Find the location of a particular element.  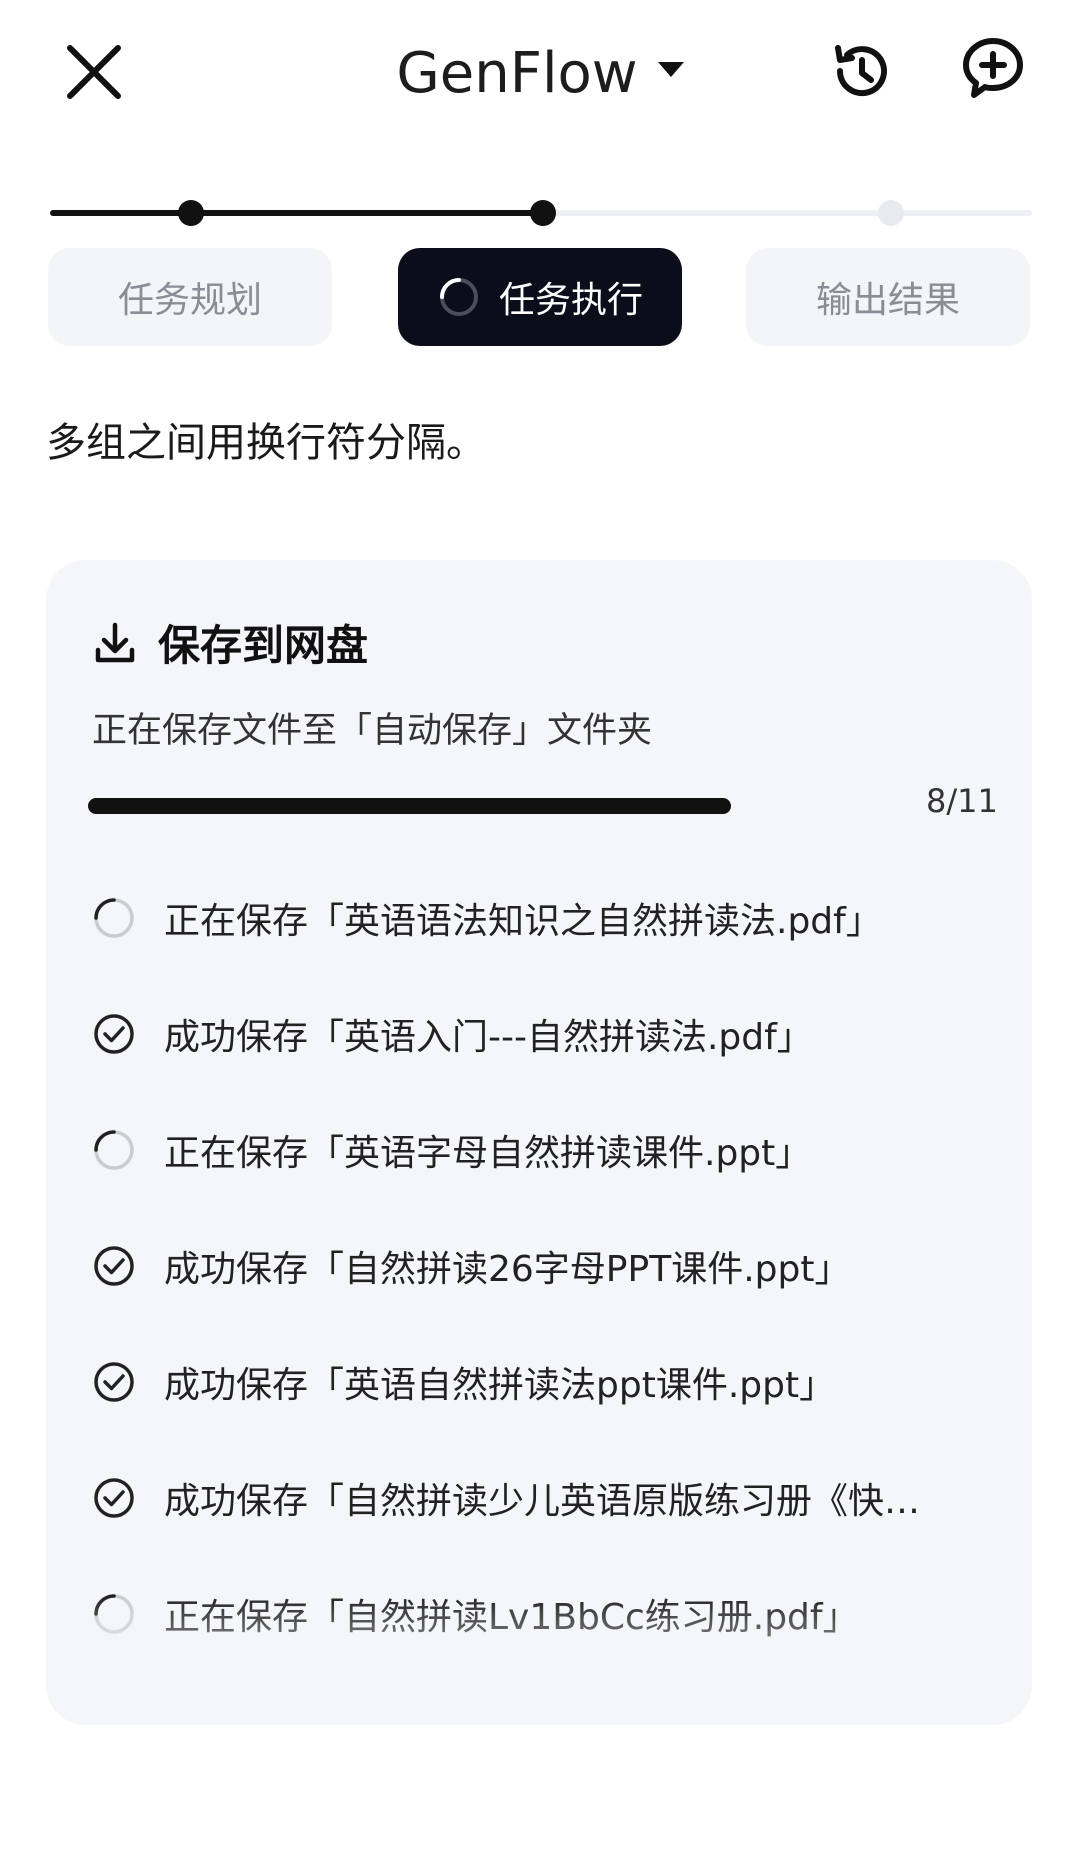

tab-label: 任务规划 is located at coordinates (189, 300).